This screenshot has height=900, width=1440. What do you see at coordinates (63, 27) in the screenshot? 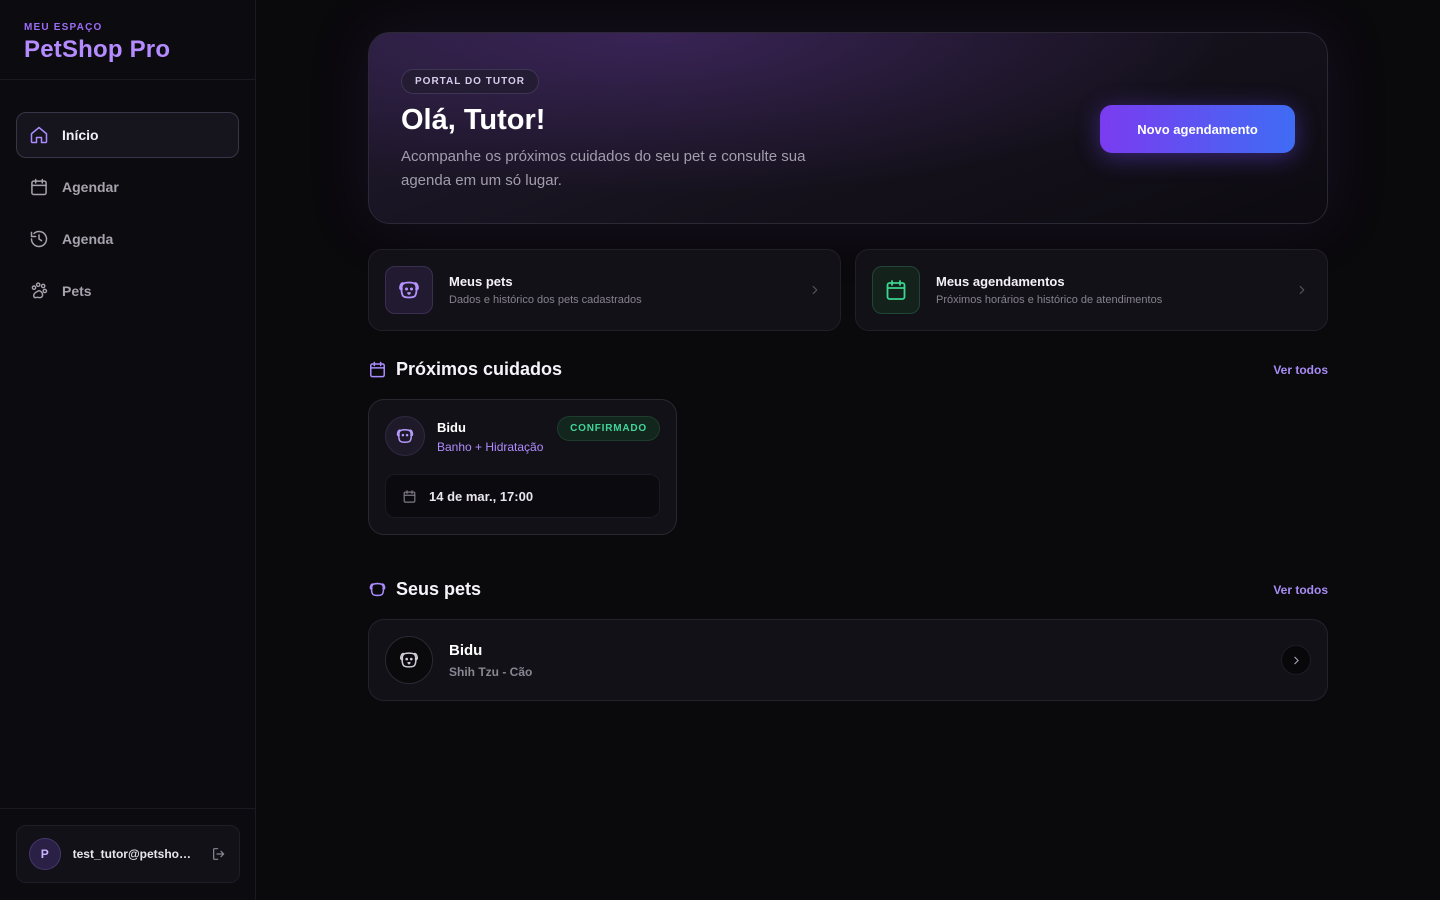
I see `brand-kicker: MEU ESPAÇO` at bounding box center [63, 27].